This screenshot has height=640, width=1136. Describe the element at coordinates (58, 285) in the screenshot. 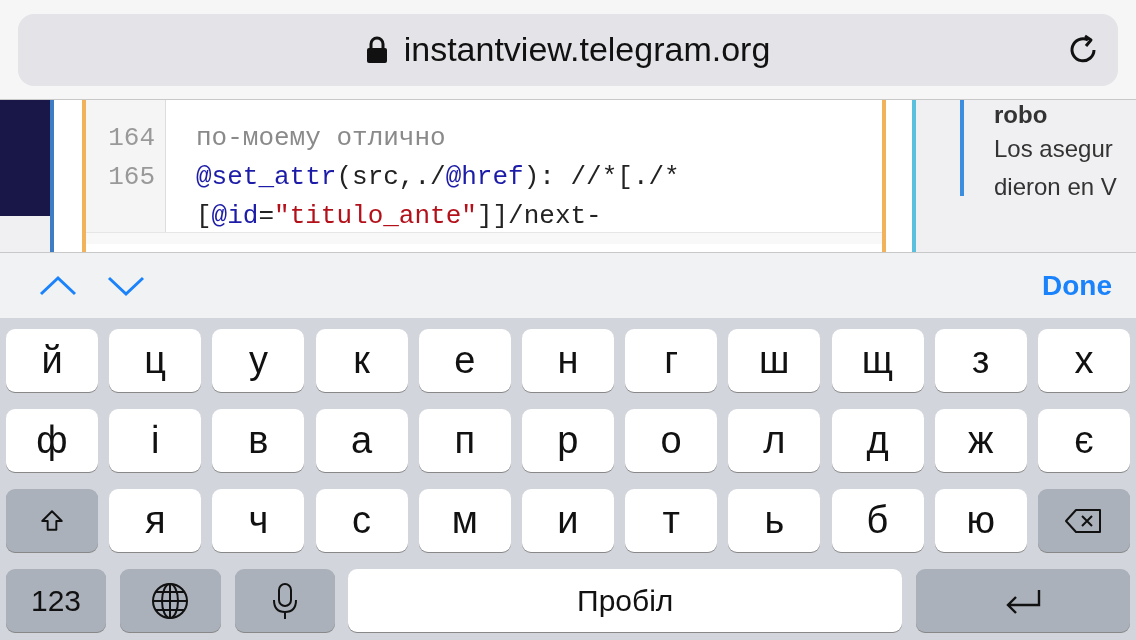

I see `chevron-up-icon` at that location.